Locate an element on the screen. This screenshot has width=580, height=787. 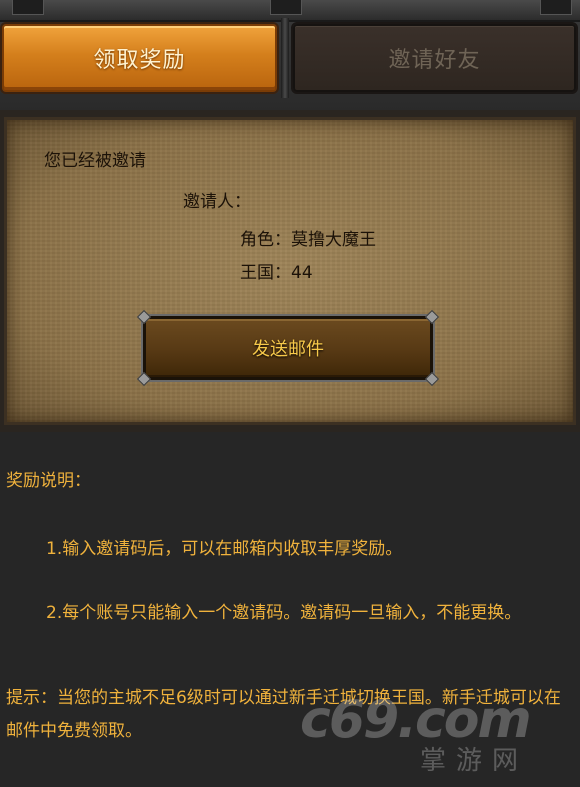
tab-divider is located at coordinates (285, 58).